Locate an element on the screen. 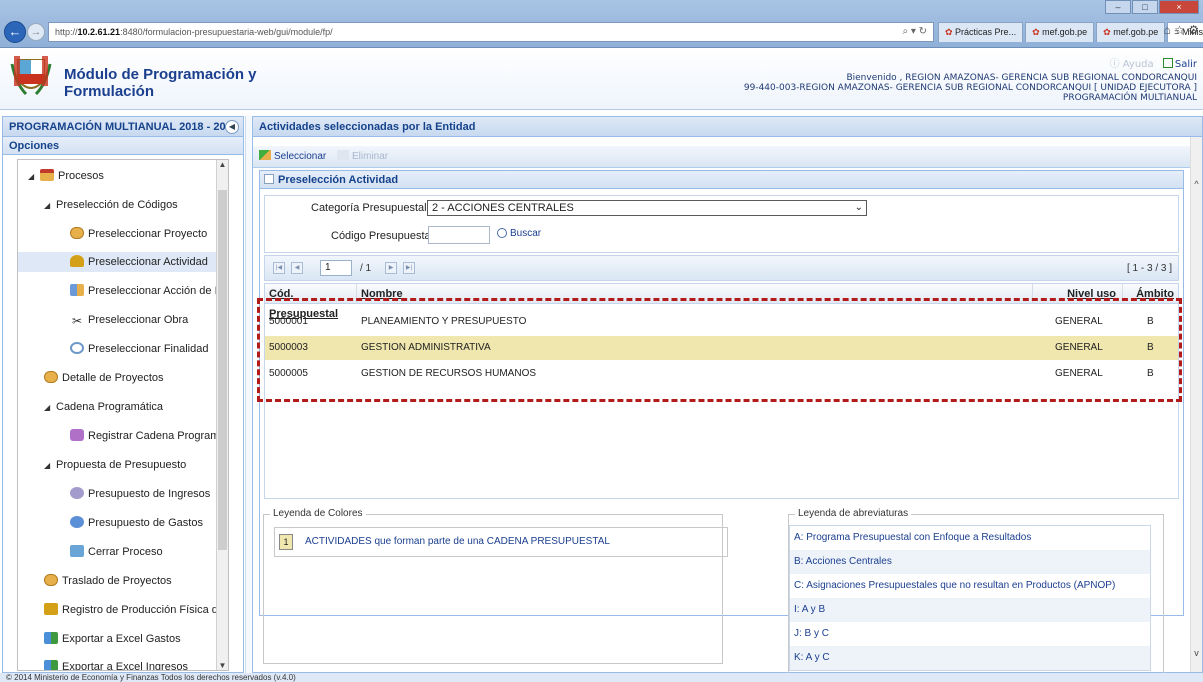 The height and width of the screenshot is (682, 1203). tree-item-label: Exportar a Excel Gastos is located at coordinates (121, 639).